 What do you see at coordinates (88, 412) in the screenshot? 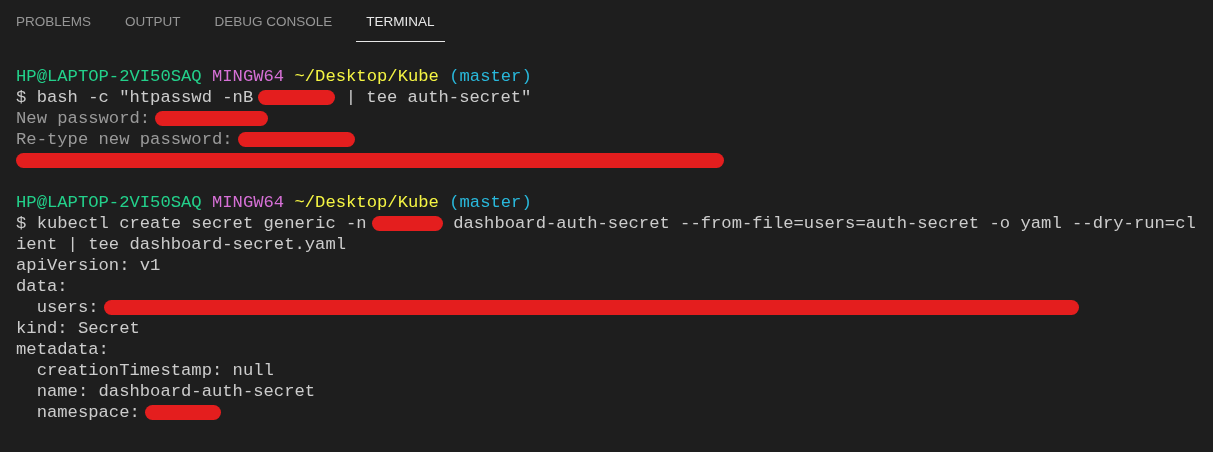
I see `output-text: namespace:` at bounding box center [88, 412].